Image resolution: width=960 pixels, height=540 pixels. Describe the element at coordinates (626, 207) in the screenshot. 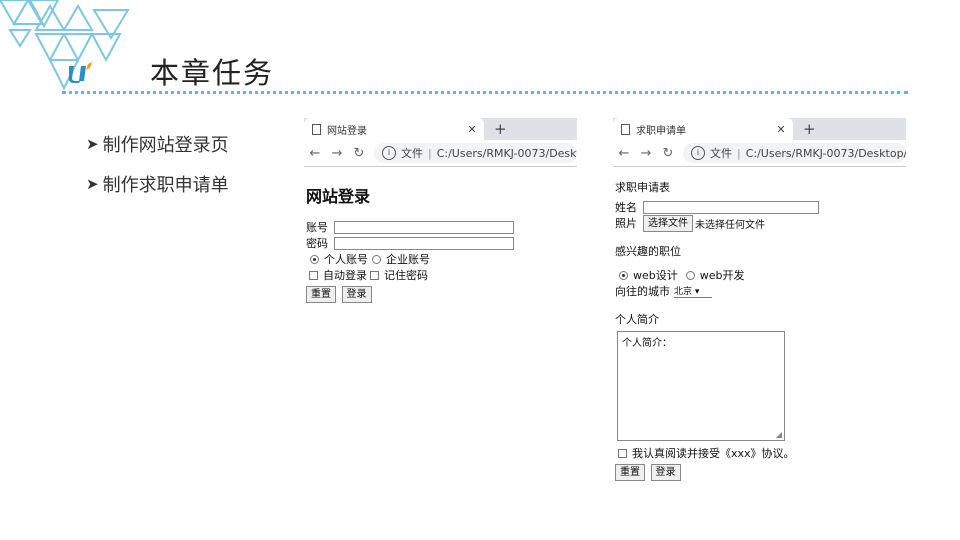

I see `name-label: 姓名` at that location.